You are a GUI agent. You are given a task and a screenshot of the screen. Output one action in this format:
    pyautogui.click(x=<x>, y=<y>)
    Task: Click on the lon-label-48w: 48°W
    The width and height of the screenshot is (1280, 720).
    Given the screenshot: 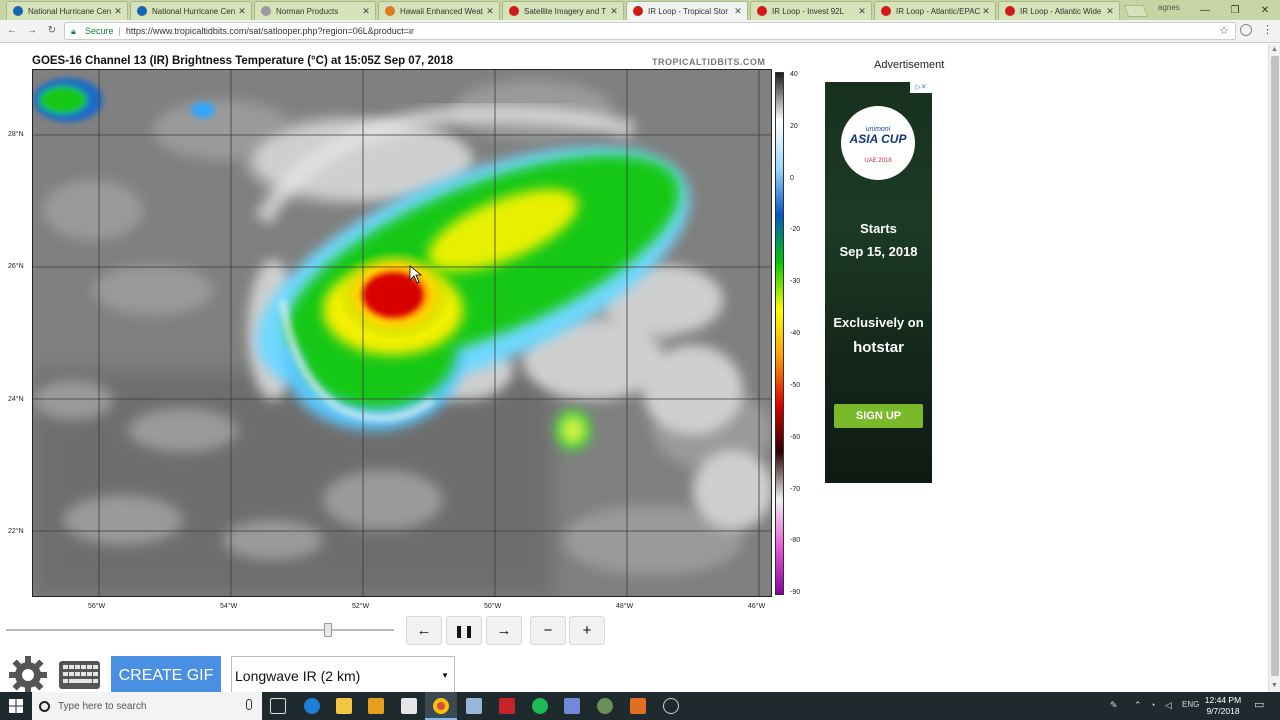 What is the action you would take?
    pyautogui.click(x=625, y=606)
    